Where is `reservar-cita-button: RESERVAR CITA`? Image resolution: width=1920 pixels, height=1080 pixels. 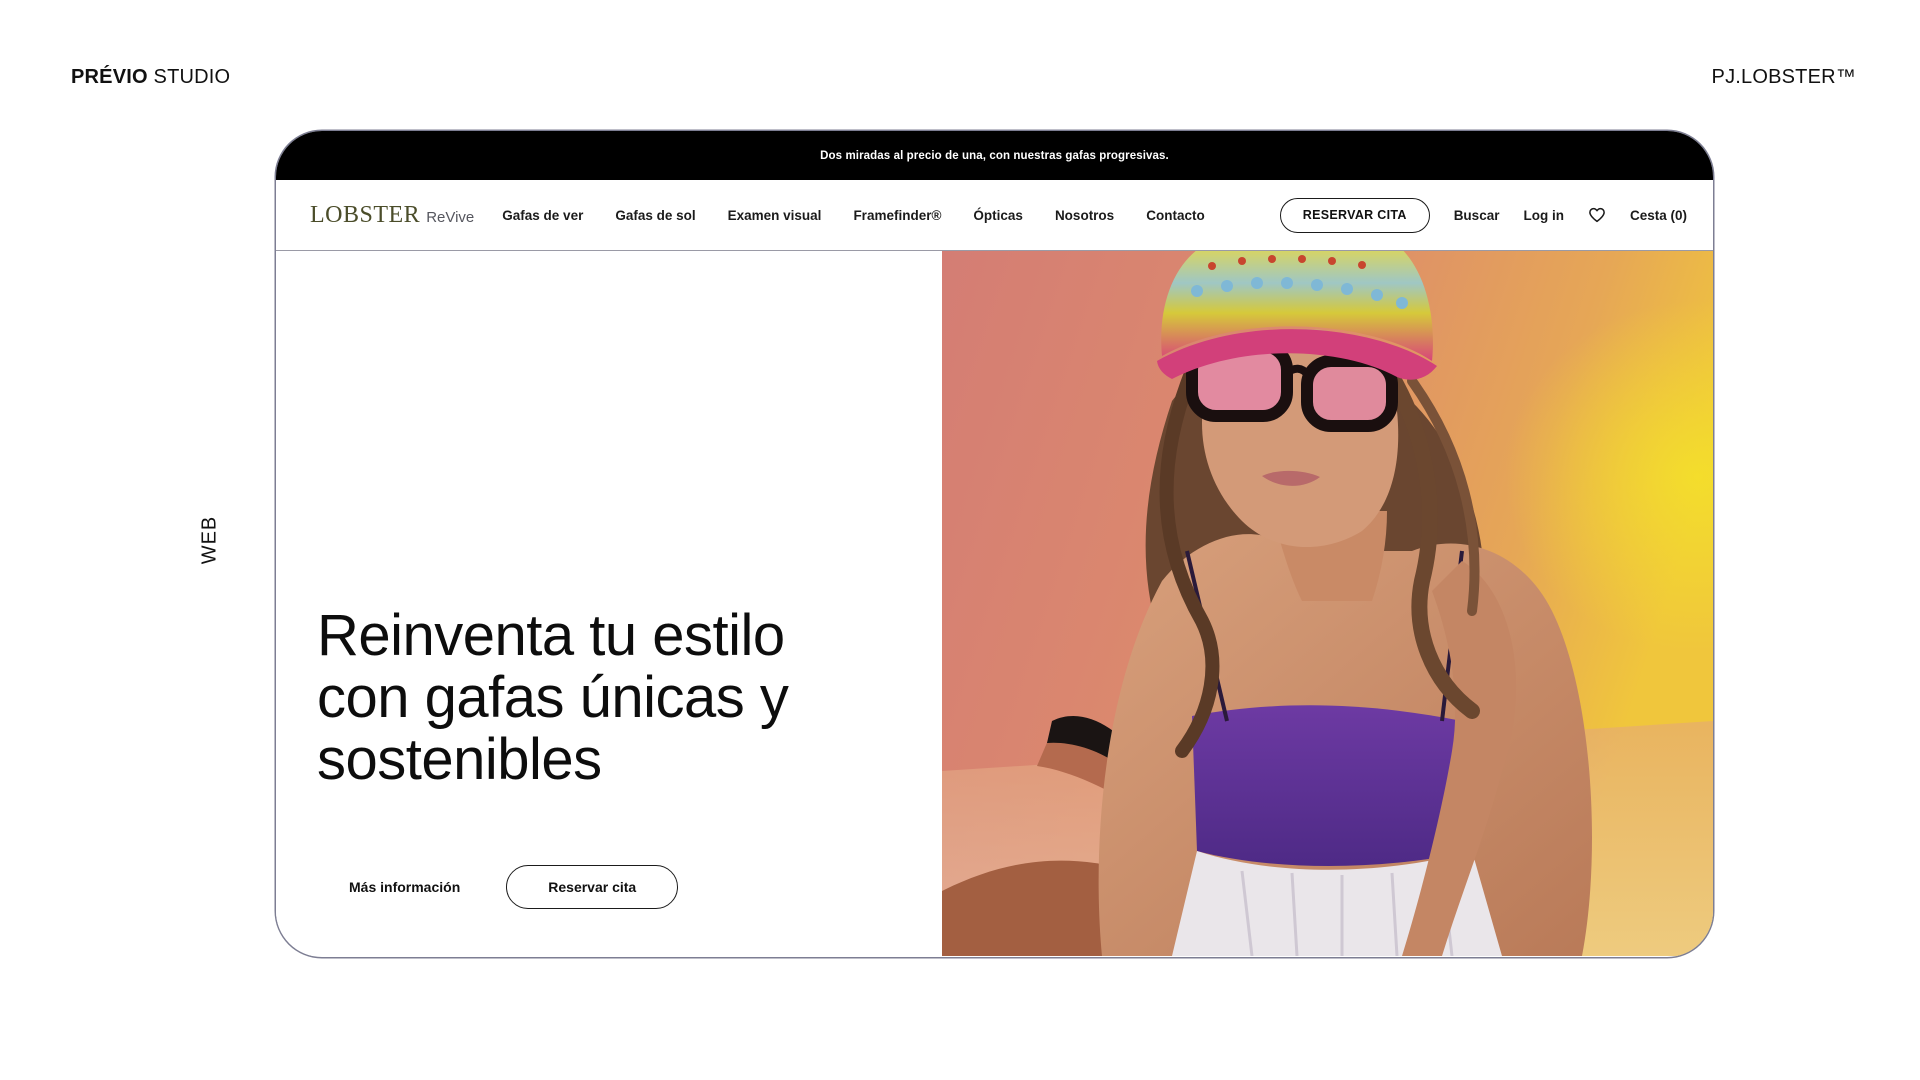
reservar-cita-button: RESERVAR CITA is located at coordinates (1354, 215).